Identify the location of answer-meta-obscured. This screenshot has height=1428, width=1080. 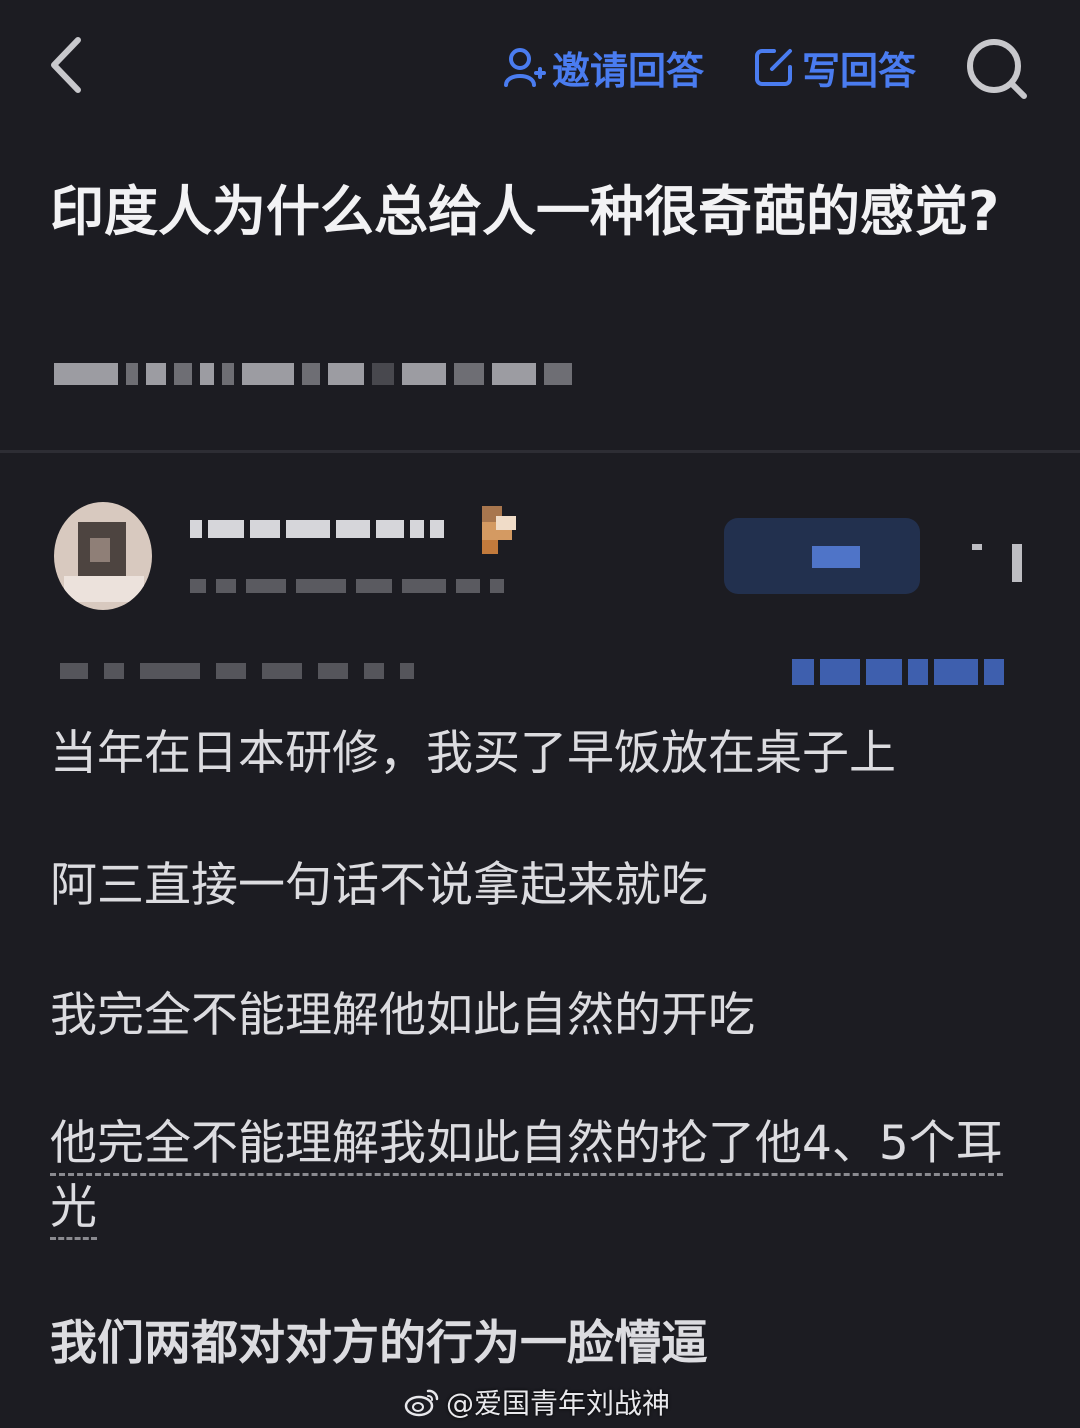
(237, 671).